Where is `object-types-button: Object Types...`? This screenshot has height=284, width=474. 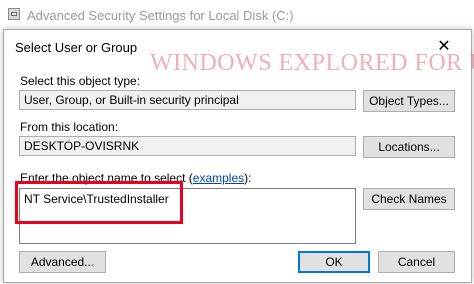
object-types-button: Object Types... is located at coordinates (409, 101).